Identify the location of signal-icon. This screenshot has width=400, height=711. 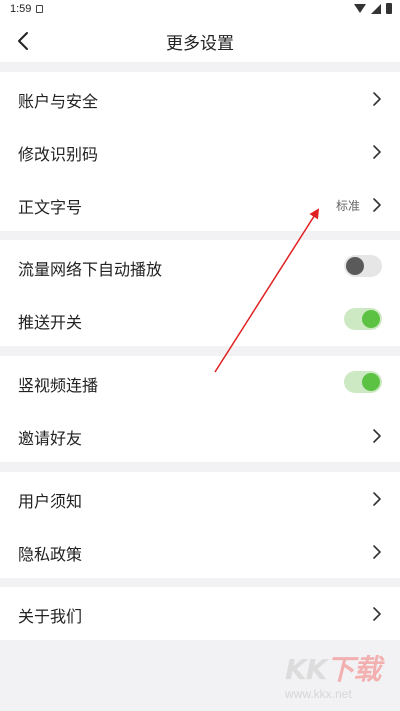
(376, 8).